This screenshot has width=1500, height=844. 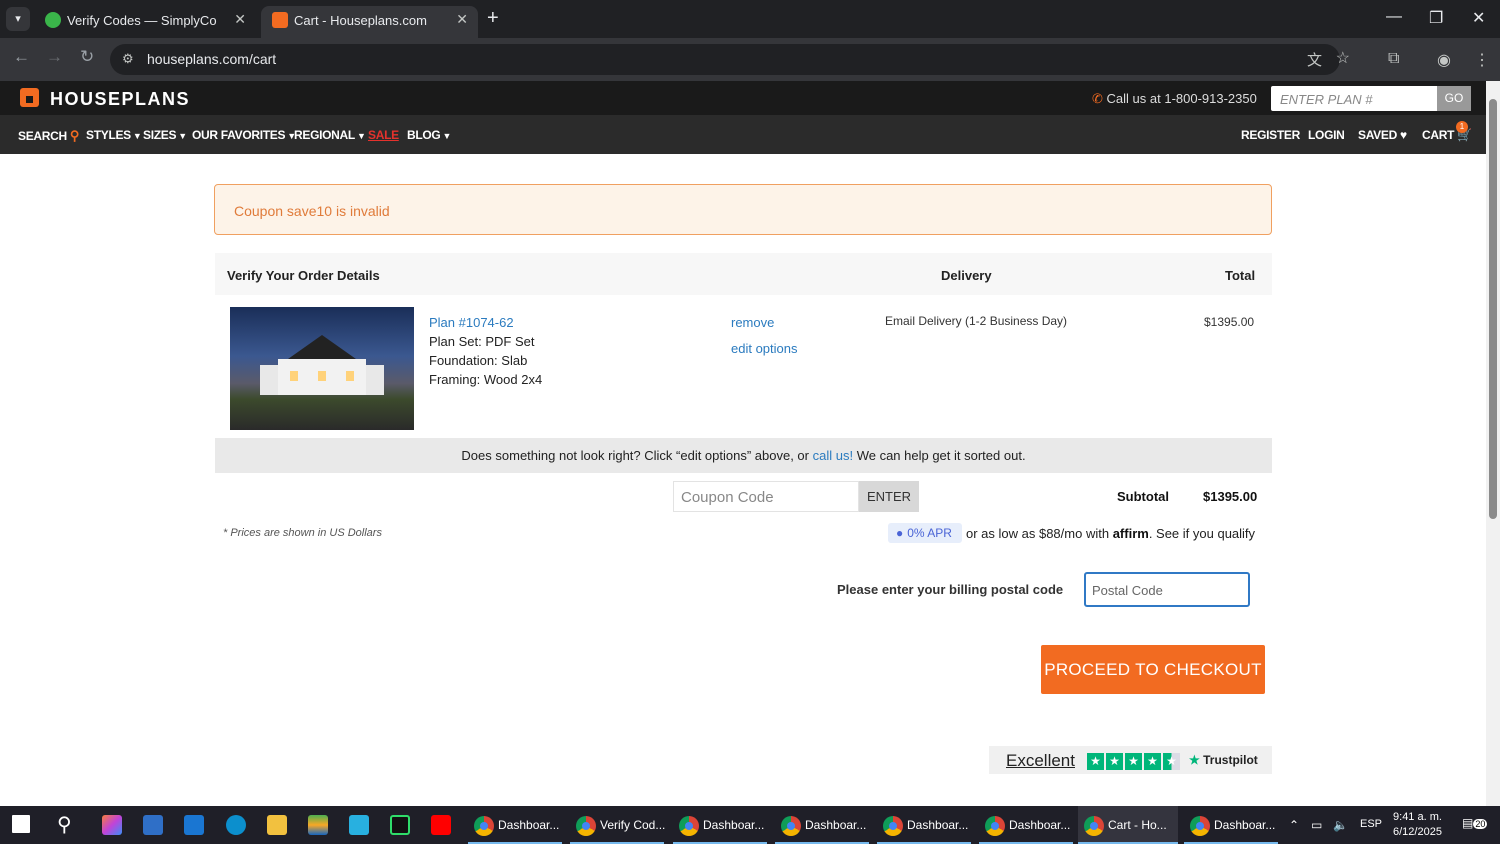 What do you see at coordinates (764, 348) in the screenshot?
I see `edit-options-link: edit options` at bounding box center [764, 348].